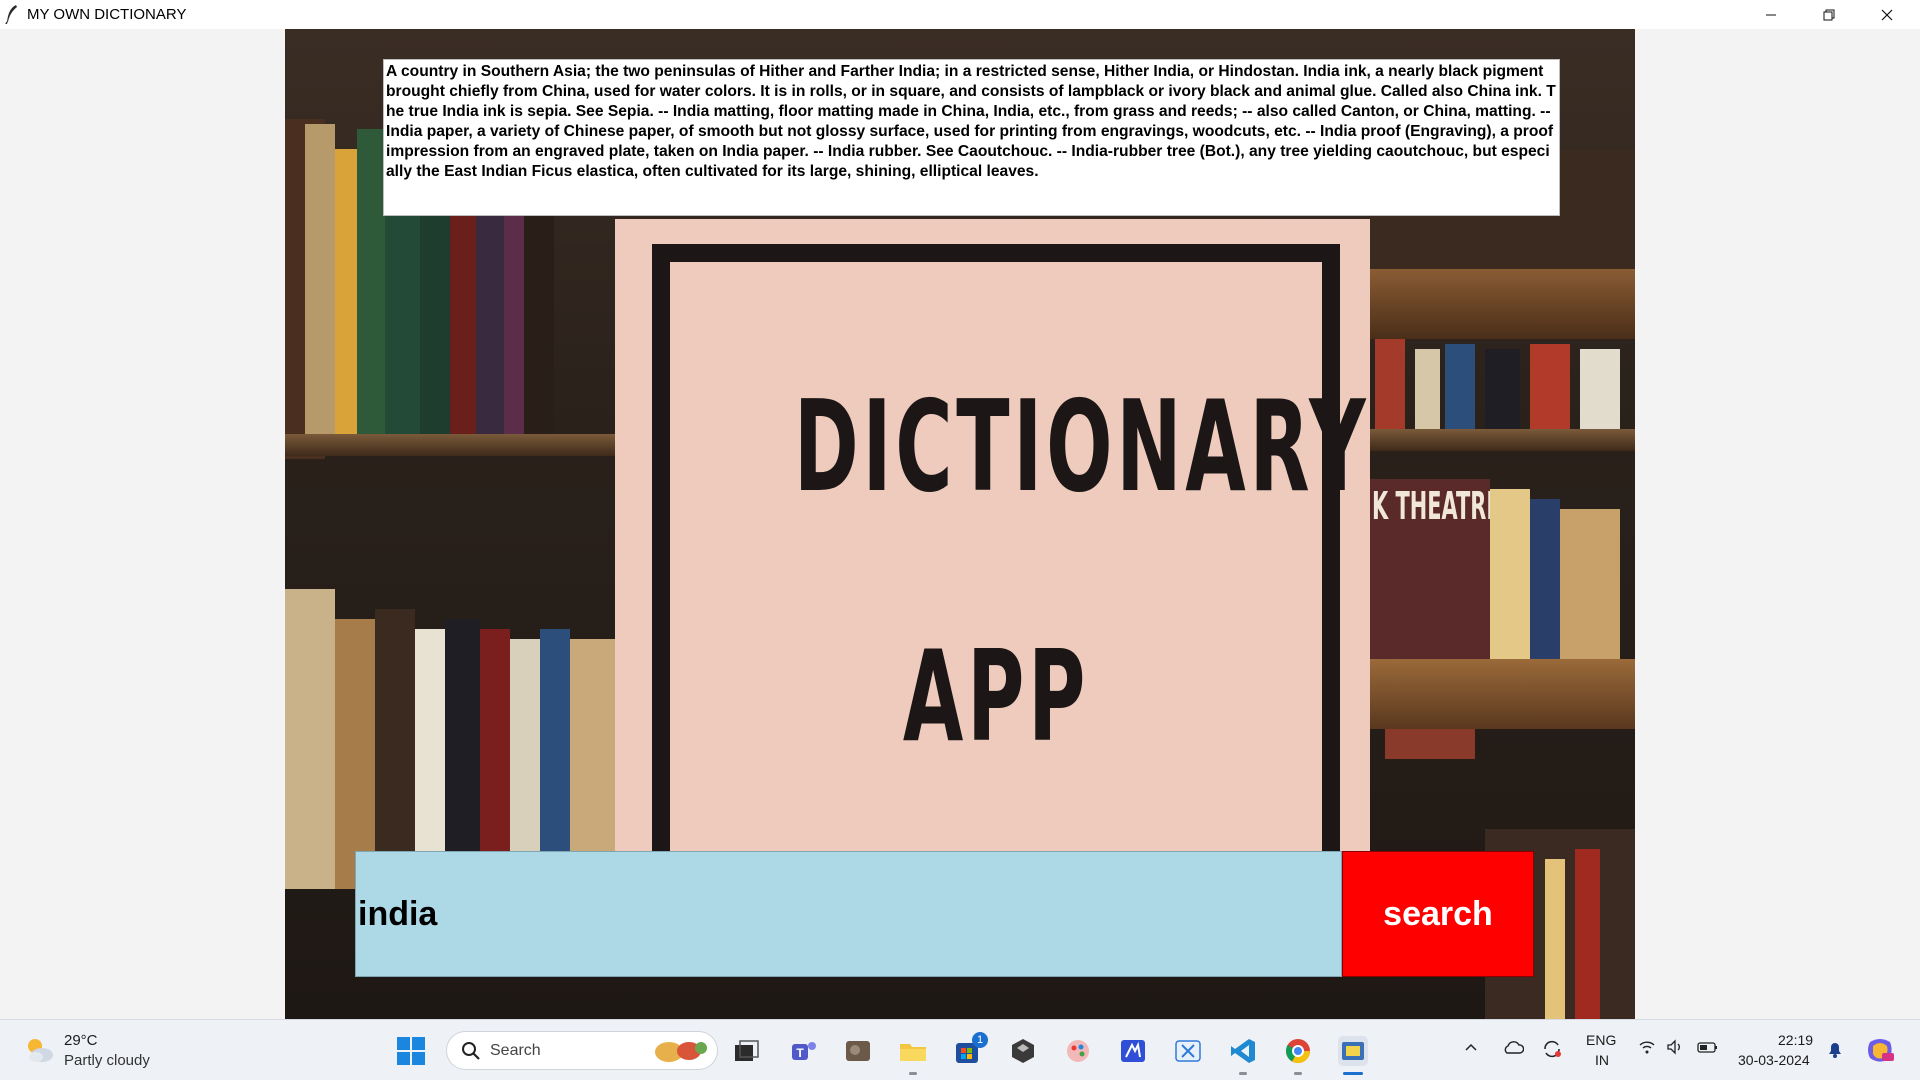 The image size is (1920, 1080). I want to click on wifi-icon, so click(1647, 1047).